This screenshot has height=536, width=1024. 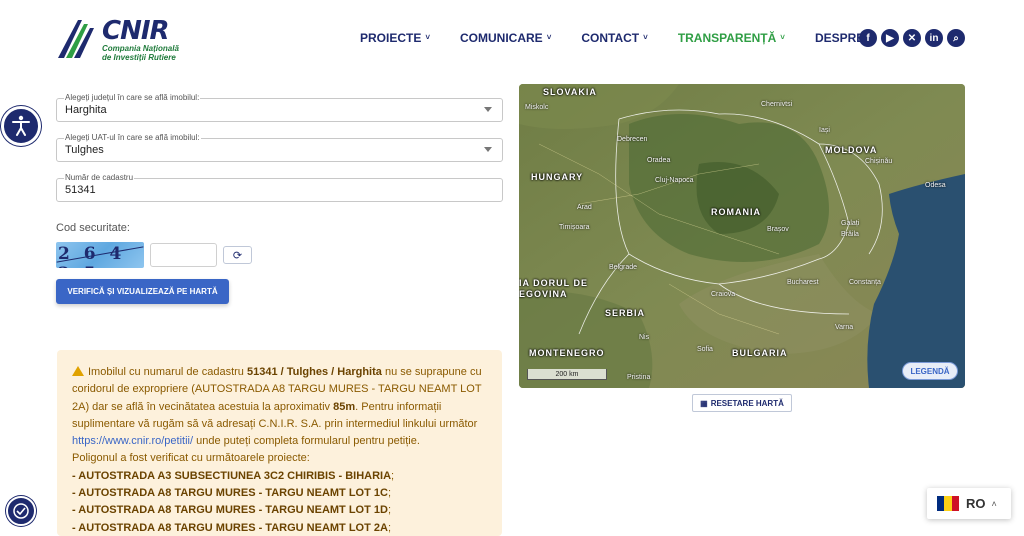 What do you see at coordinates (865, 282) in the screenshot?
I see `map-city: Constanța` at bounding box center [865, 282].